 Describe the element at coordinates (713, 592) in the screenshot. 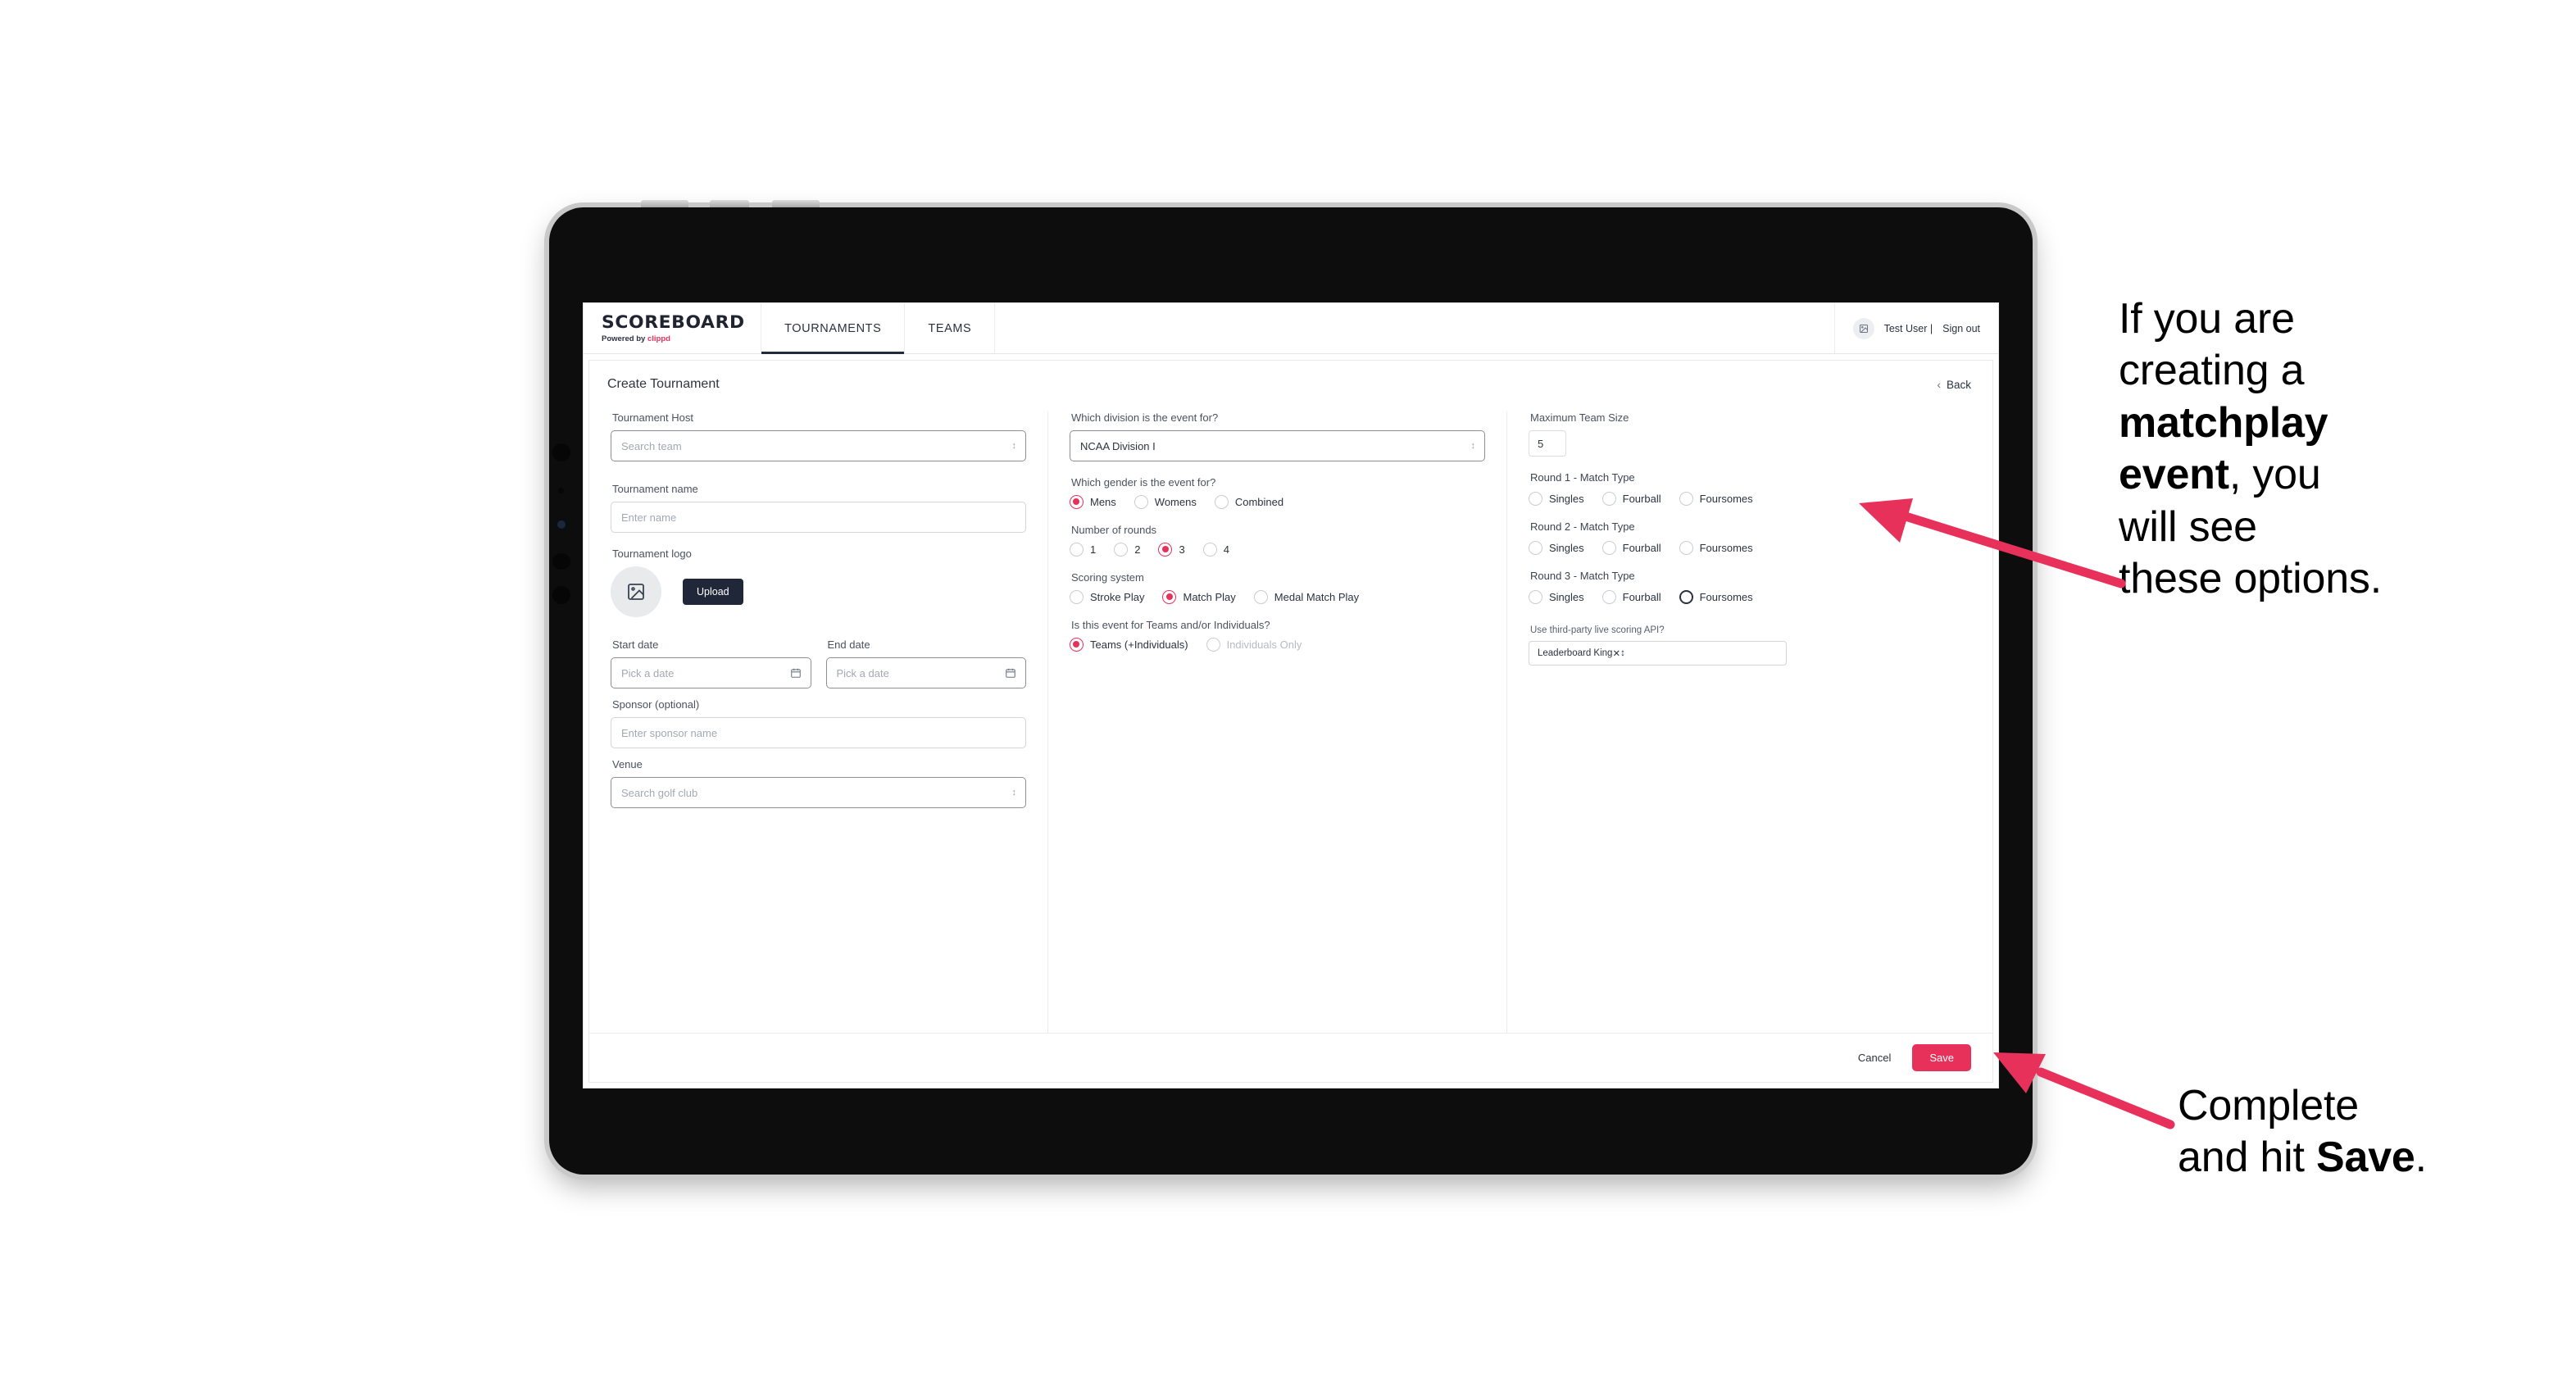

I see `upload-button: Upload` at that location.